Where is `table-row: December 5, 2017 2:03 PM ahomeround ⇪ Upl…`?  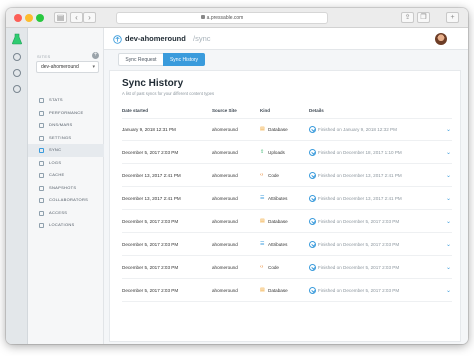 table-row: December 5, 2017 2:03 PM ahomeround ⇪ Upl… is located at coordinates (287, 153).